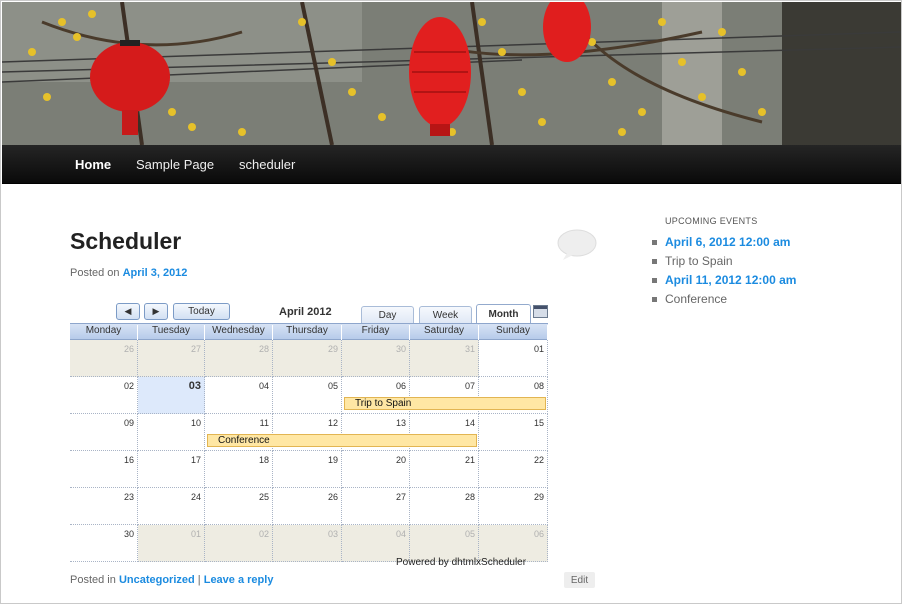  Describe the element at coordinates (93, 164) in the screenshot. I see `nav-item-home: Home` at that location.